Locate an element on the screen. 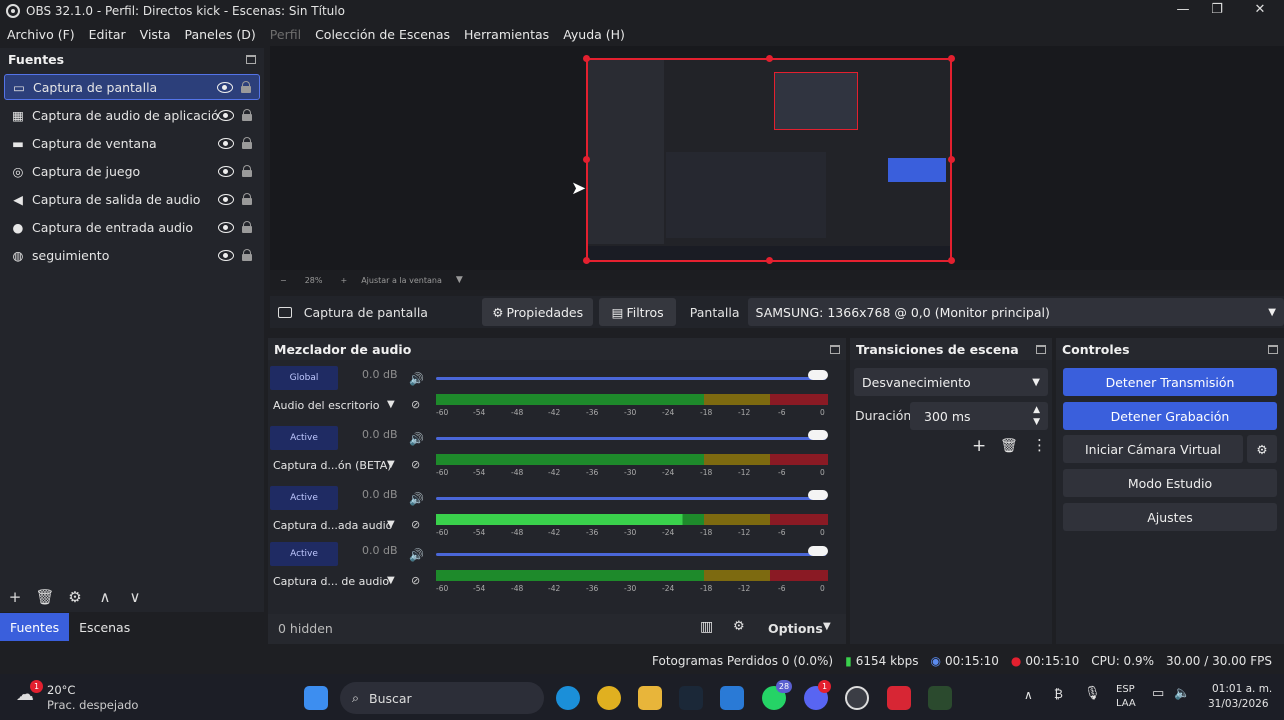 The height and width of the screenshot is (720, 1284). stop-recording-button: Detener Grabación is located at coordinates (1170, 416).